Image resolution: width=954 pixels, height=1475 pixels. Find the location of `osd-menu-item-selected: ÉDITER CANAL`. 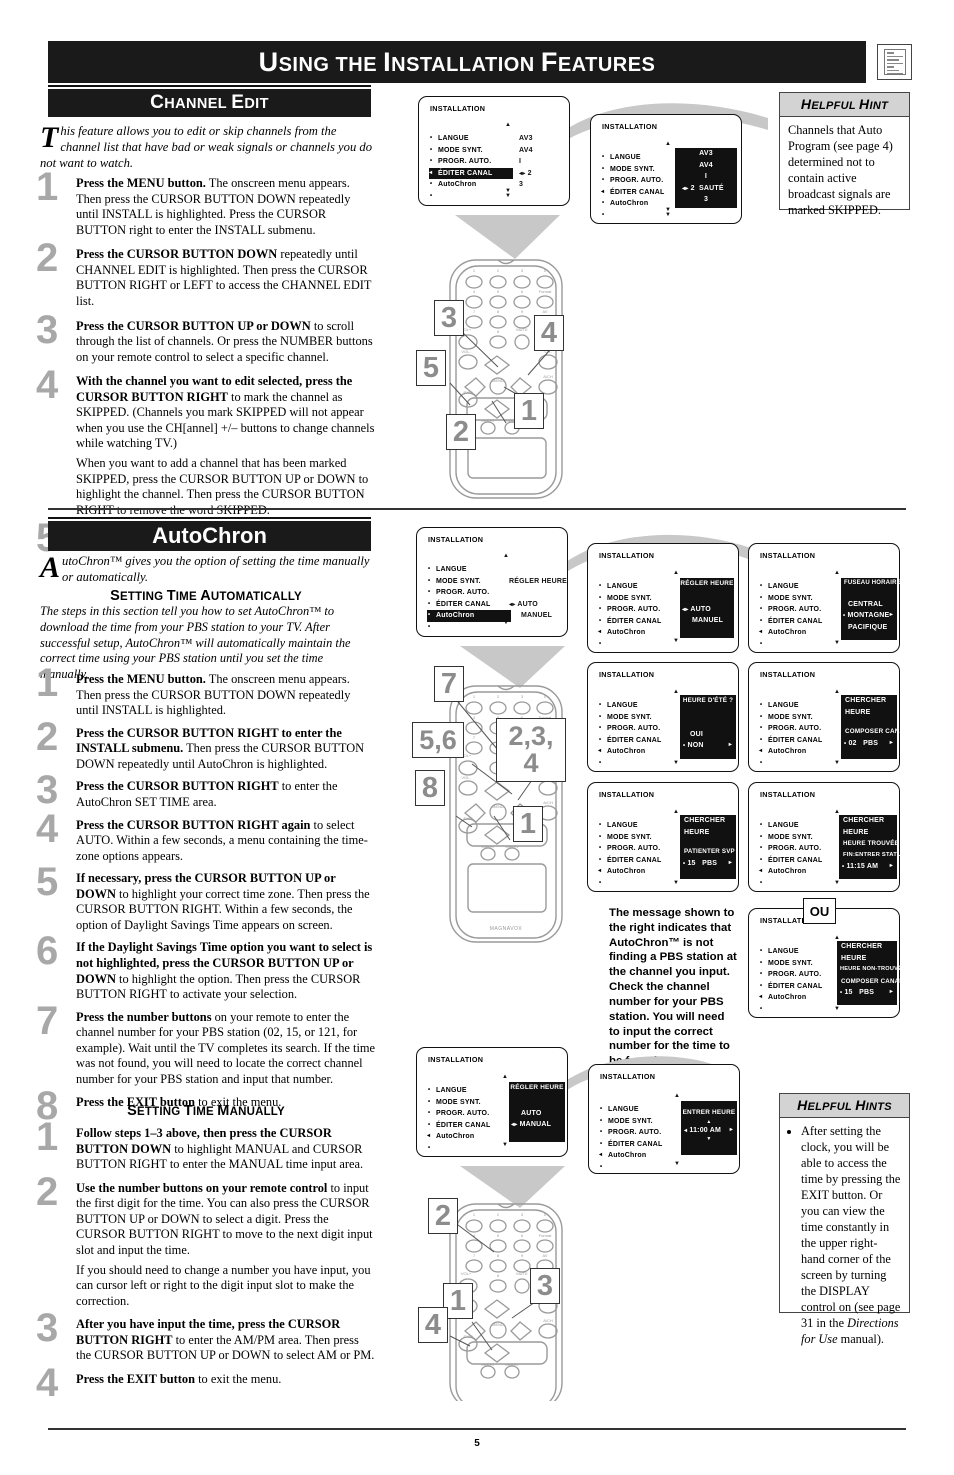

osd-menu-item-selected: ÉDITER CANAL is located at coordinates (633, 193).